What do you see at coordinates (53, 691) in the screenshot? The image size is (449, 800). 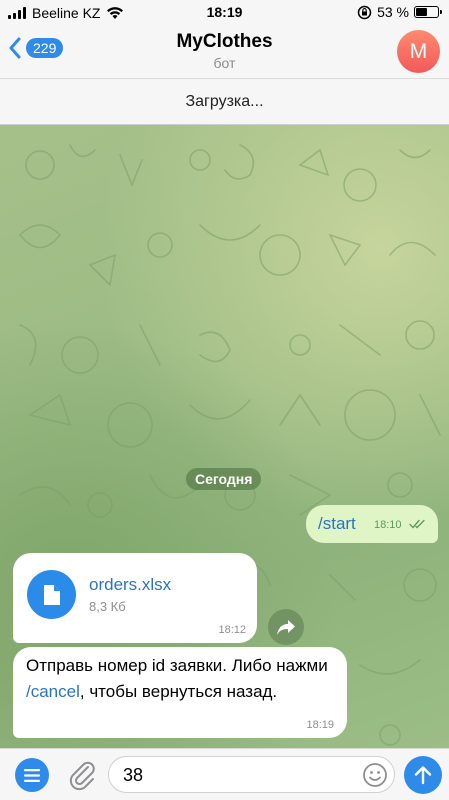 I see `cancel-command-link: /cancel` at bounding box center [53, 691].